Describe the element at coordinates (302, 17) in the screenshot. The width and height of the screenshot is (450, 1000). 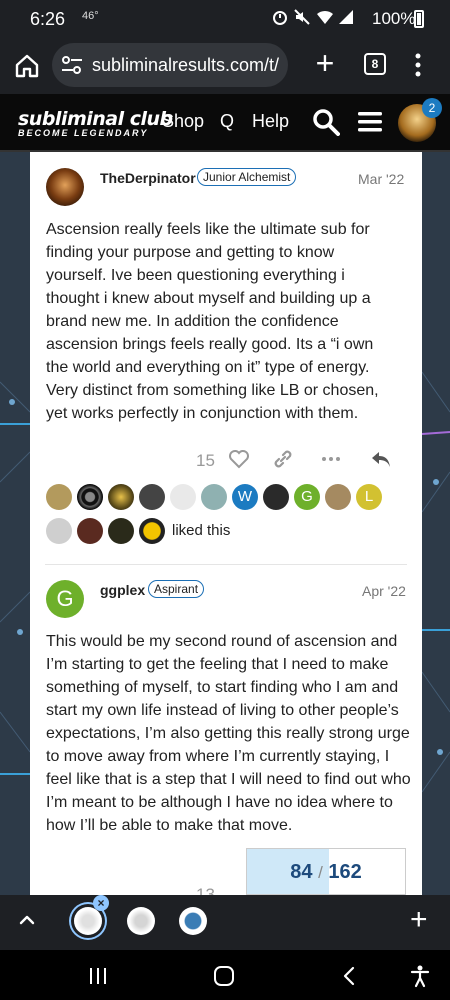
I see `mute-icon` at that location.